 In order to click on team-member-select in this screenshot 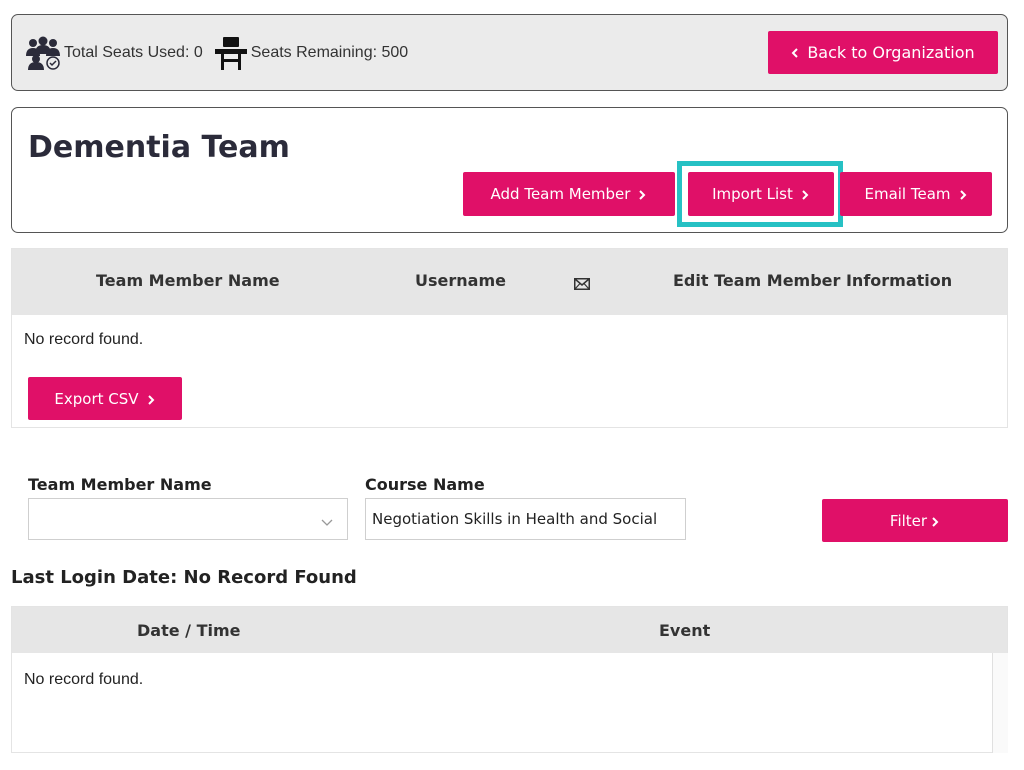, I will do `click(188, 519)`.